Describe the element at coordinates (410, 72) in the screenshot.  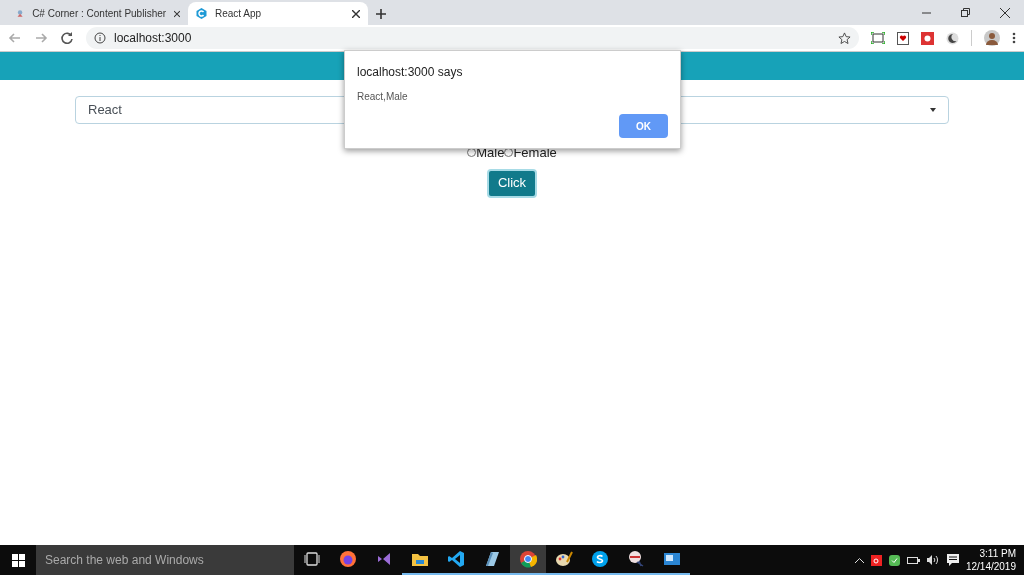
I see `dialog-title: localhost:3000 says` at that location.